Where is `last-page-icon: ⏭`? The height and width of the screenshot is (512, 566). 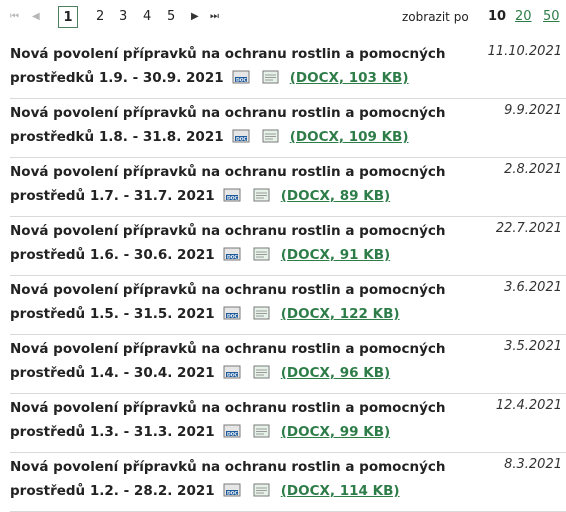 last-page-icon: ⏭ is located at coordinates (214, 17).